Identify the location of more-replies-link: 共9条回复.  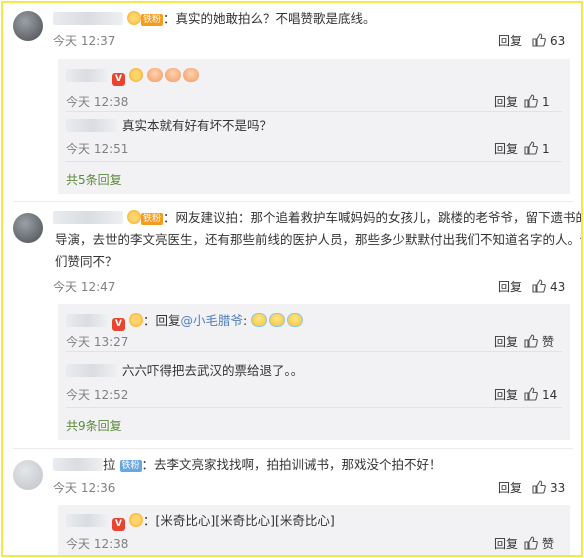
(94, 426).